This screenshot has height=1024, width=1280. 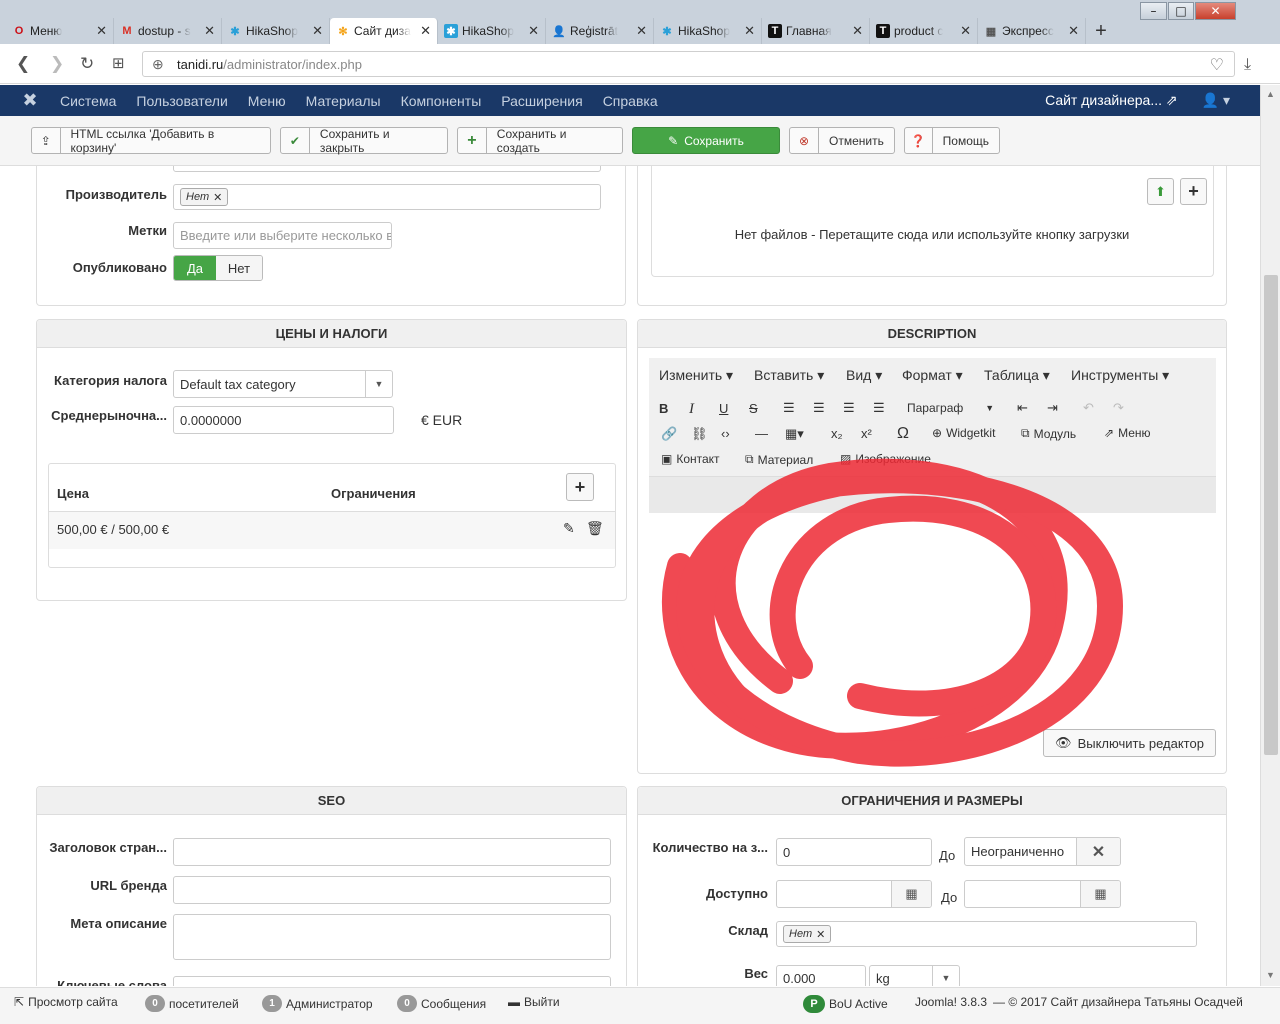 What do you see at coordinates (986, 934) in the screenshot?
I see `warehouse-field: Нет ✕` at bounding box center [986, 934].